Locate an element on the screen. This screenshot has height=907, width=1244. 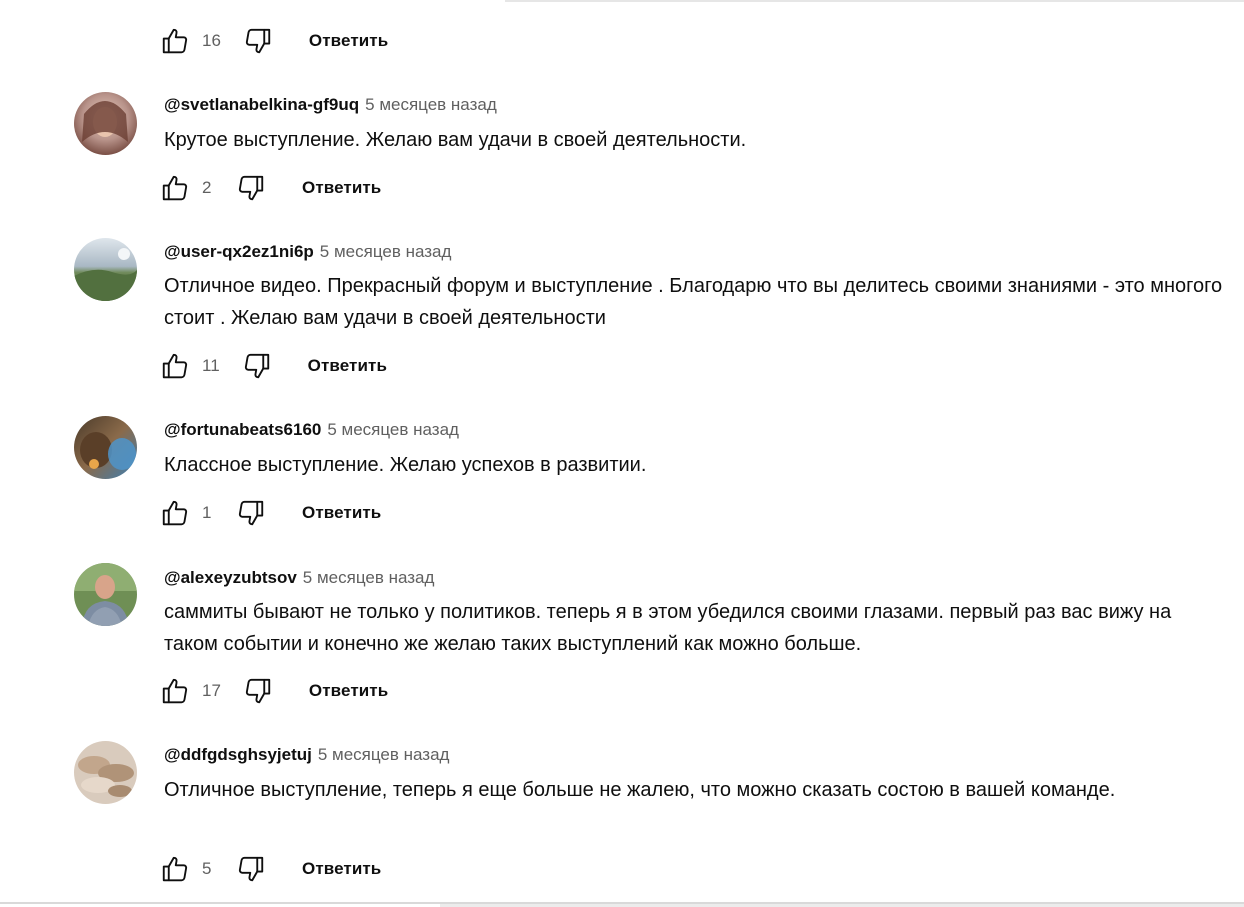
author-name: @fortunabeats6160 is located at coordinates (242, 429).